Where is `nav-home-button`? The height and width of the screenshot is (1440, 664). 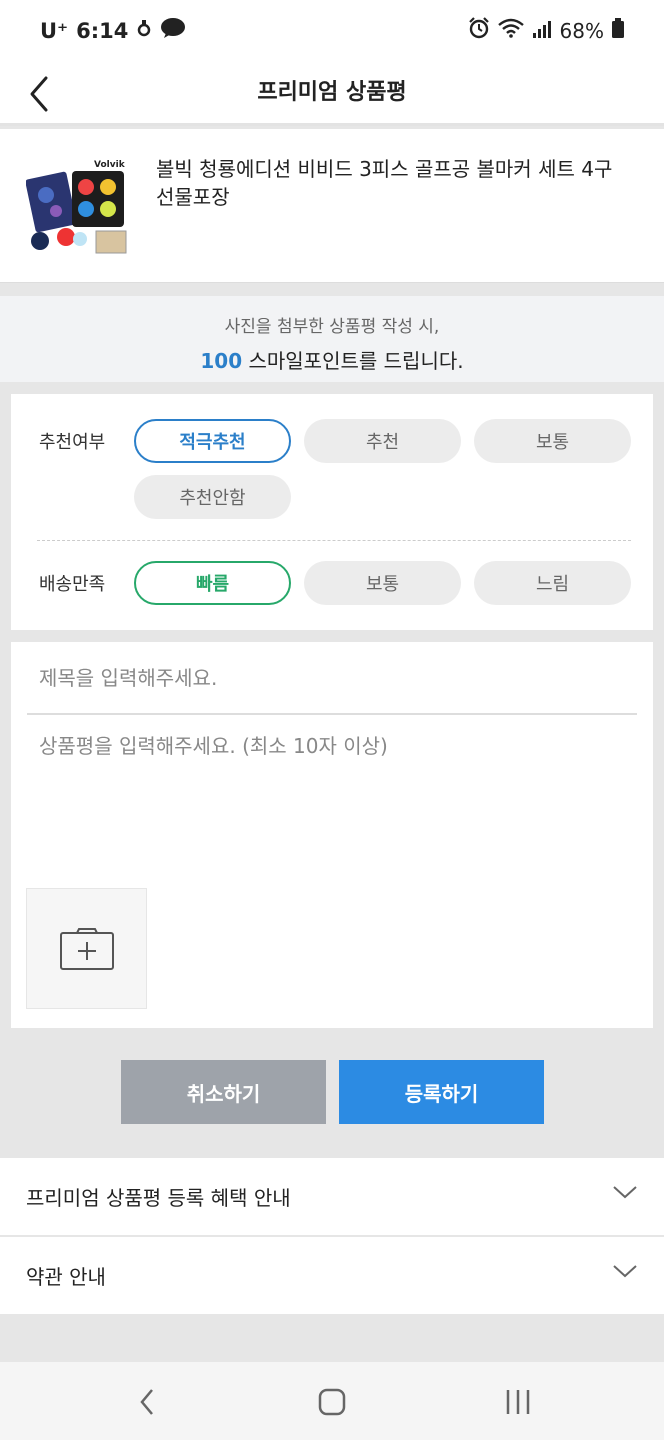
nav-home-button is located at coordinates (332, 1402).